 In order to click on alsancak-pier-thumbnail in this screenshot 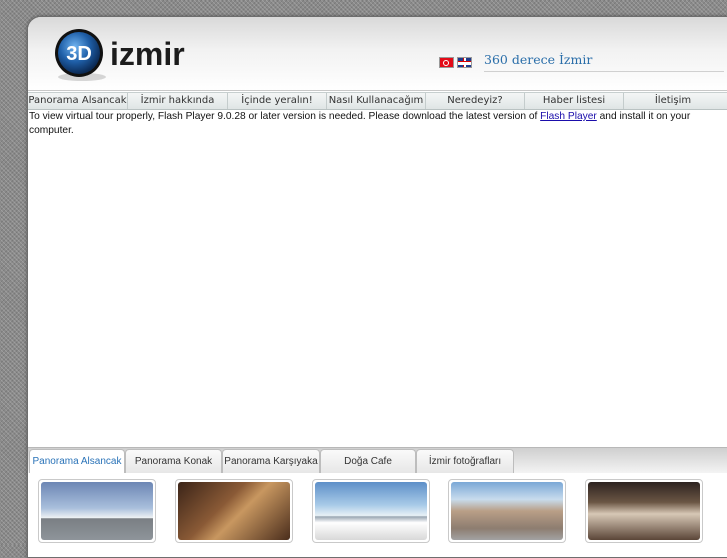, I will do `click(97, 511)`.